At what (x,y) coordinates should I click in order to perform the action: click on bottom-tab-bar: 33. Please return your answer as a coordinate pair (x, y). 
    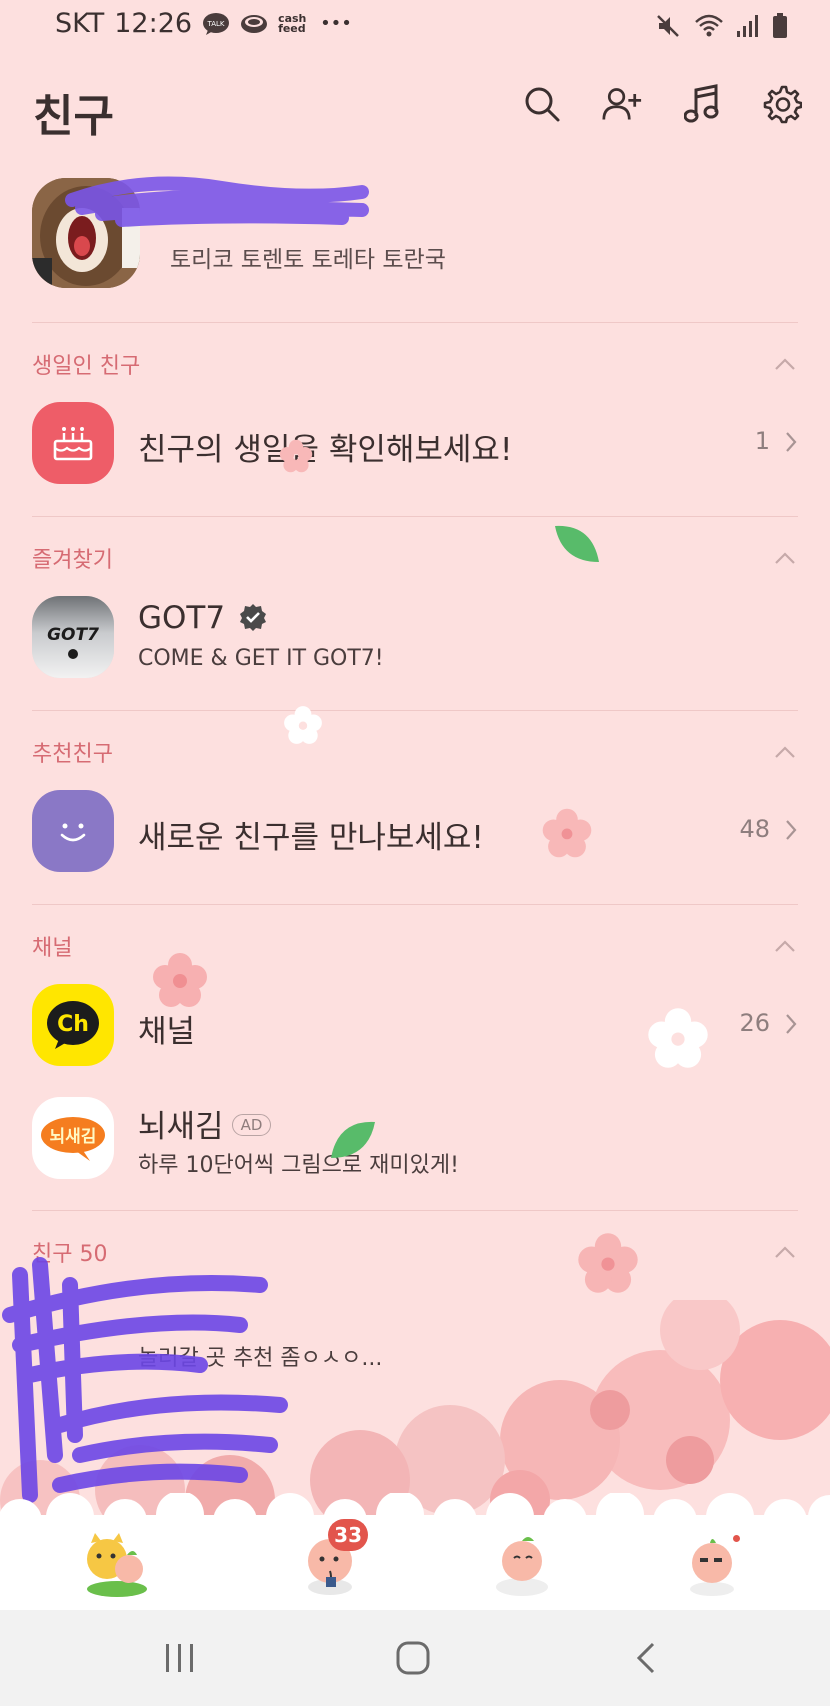
    Looking at the image, I should click on (415, 1551).